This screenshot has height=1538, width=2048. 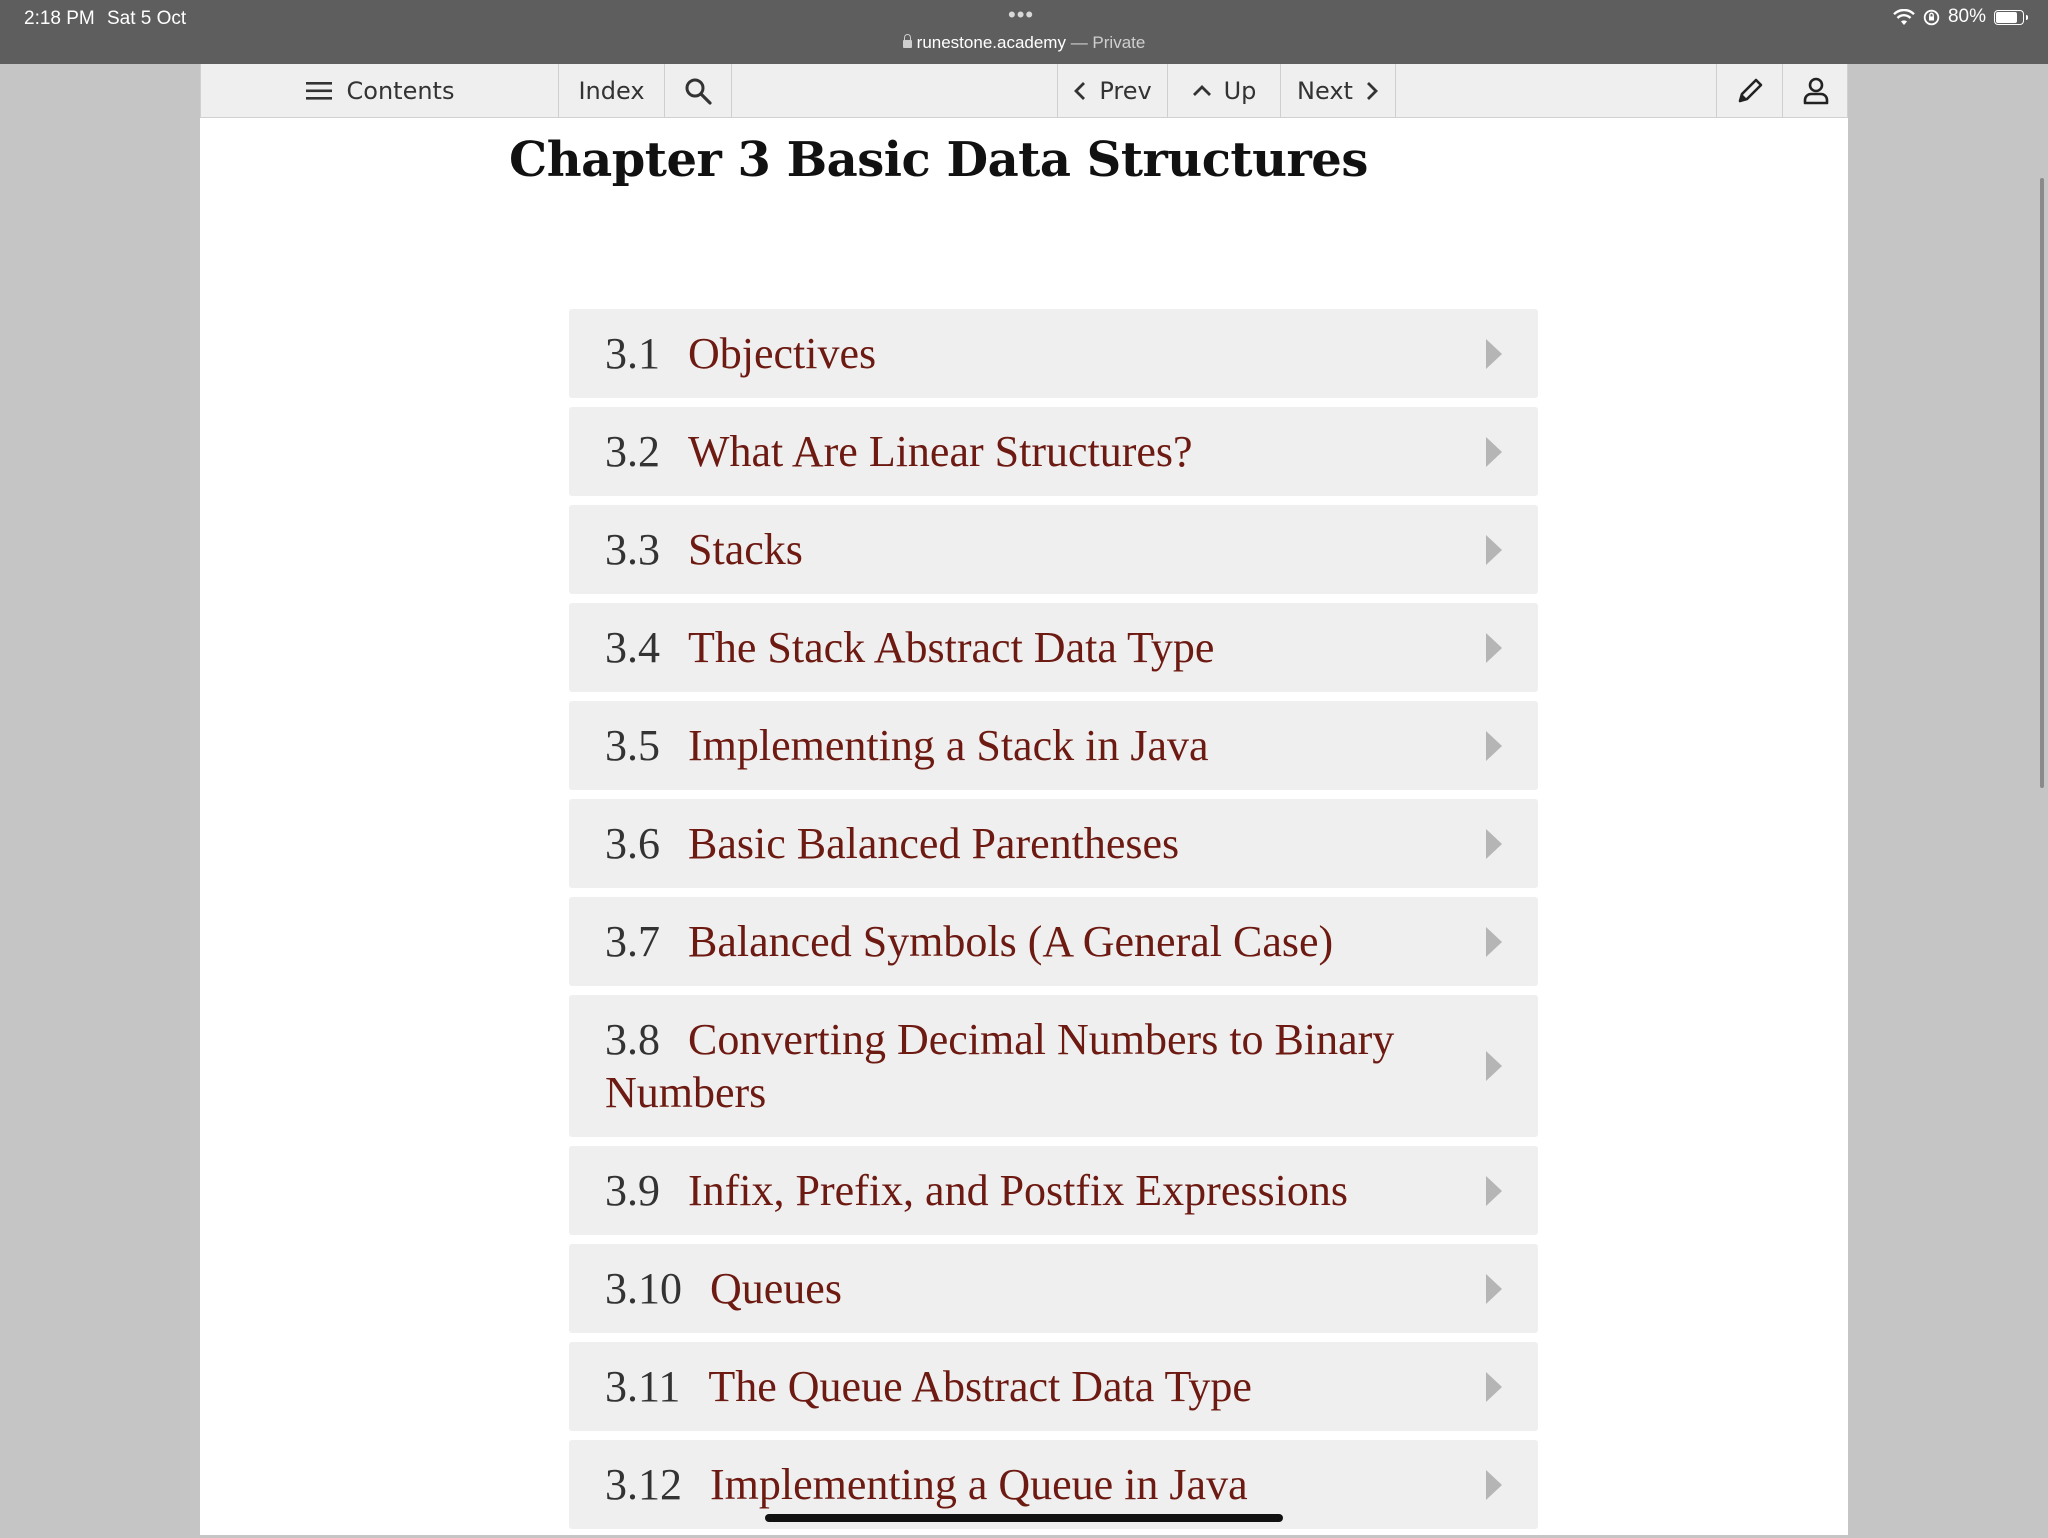 I want to click on contents-button: Contents, so click(x=380, y=90).